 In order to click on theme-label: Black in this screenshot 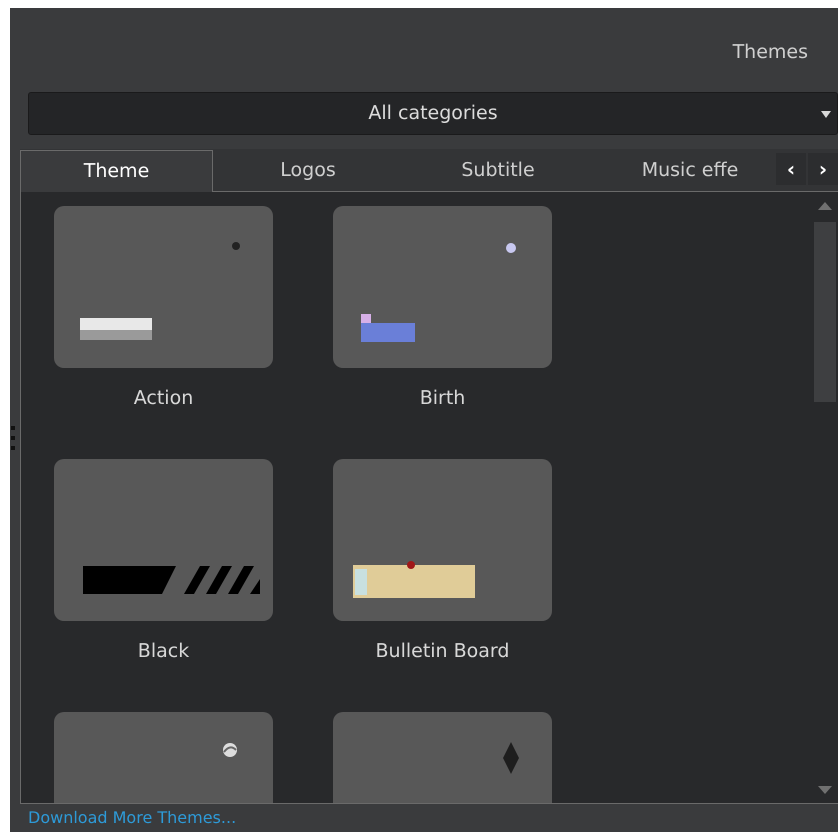, I will do `click(164, 651)`.